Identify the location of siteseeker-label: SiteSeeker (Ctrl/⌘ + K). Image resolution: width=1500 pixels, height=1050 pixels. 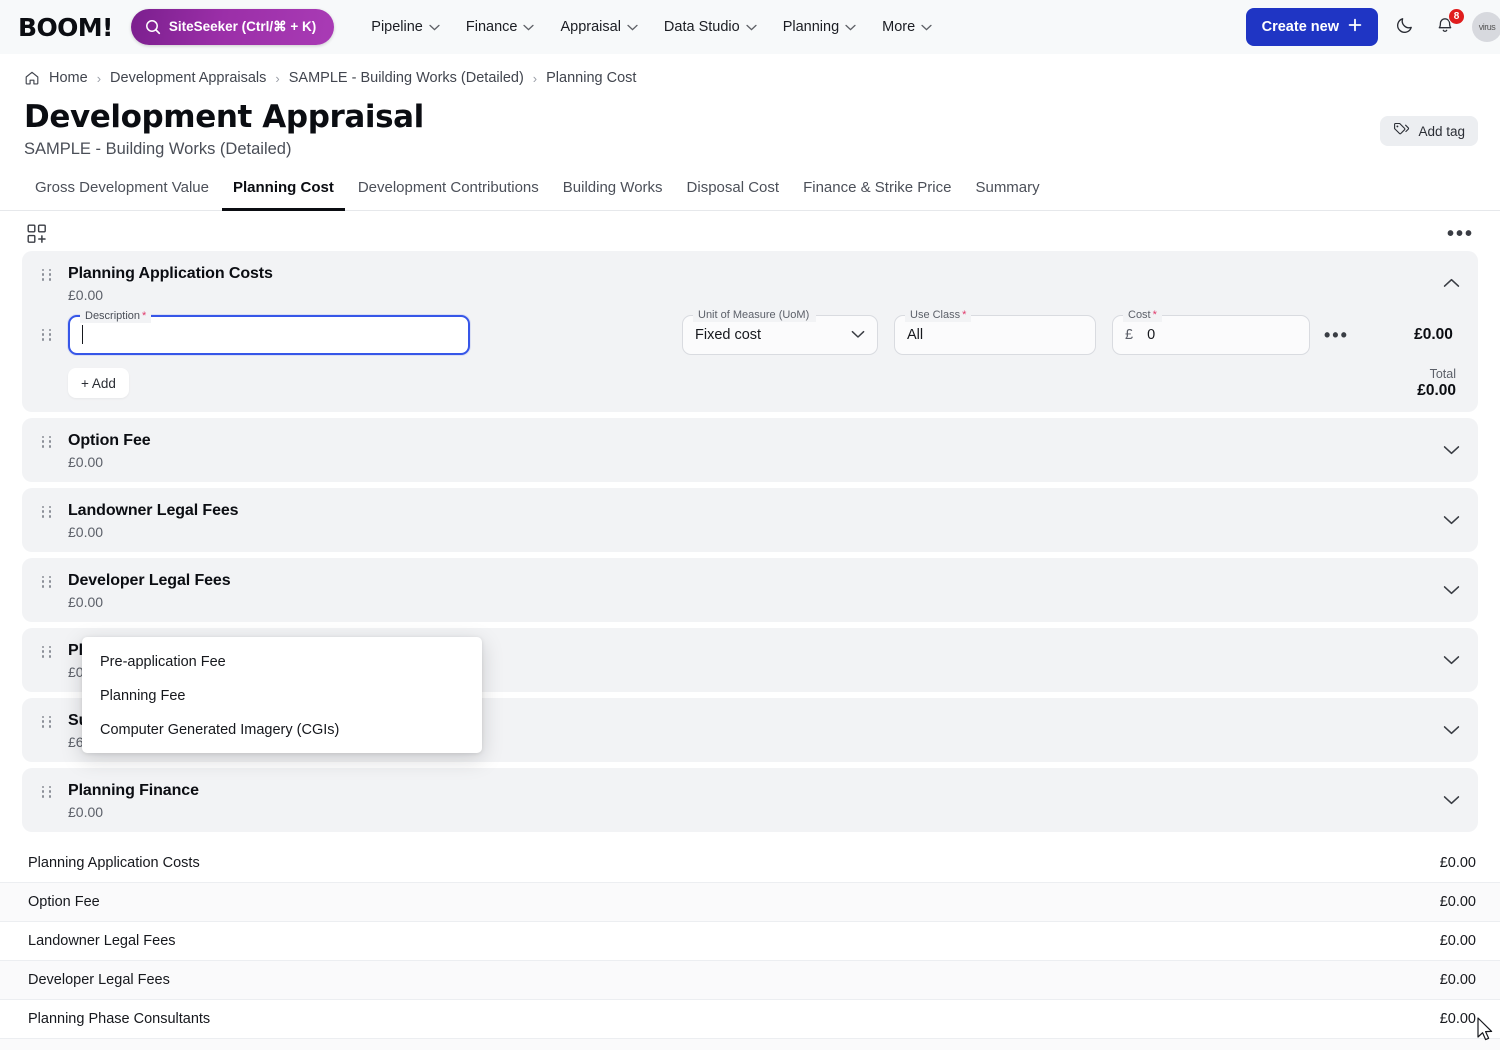
(242, 26).